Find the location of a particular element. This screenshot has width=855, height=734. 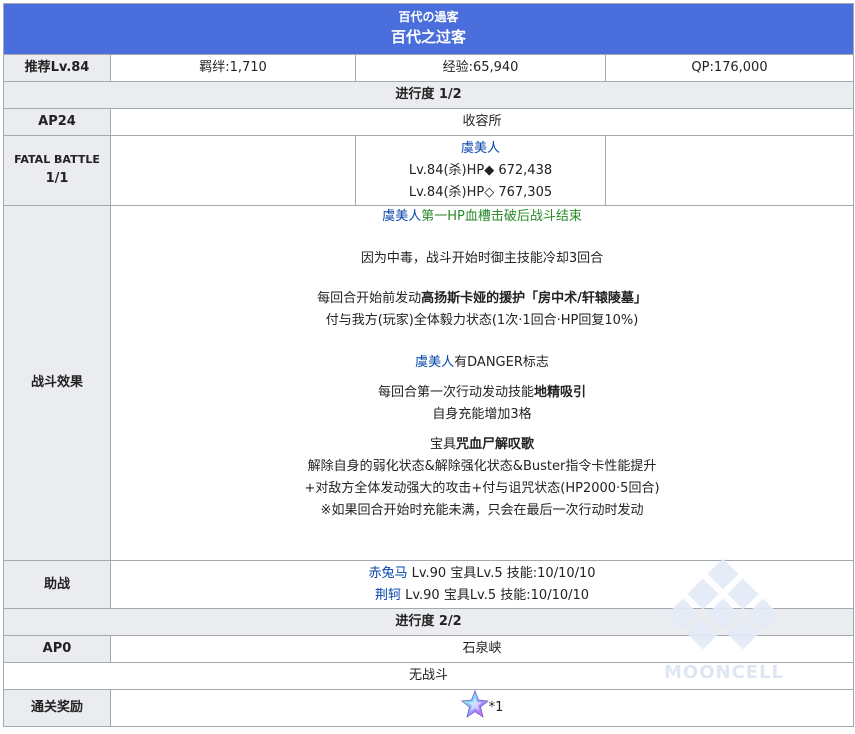

enemy-hp-line-2: Lv.84(杀)HP◇ 767,305 is located at coordinates (480, 192).